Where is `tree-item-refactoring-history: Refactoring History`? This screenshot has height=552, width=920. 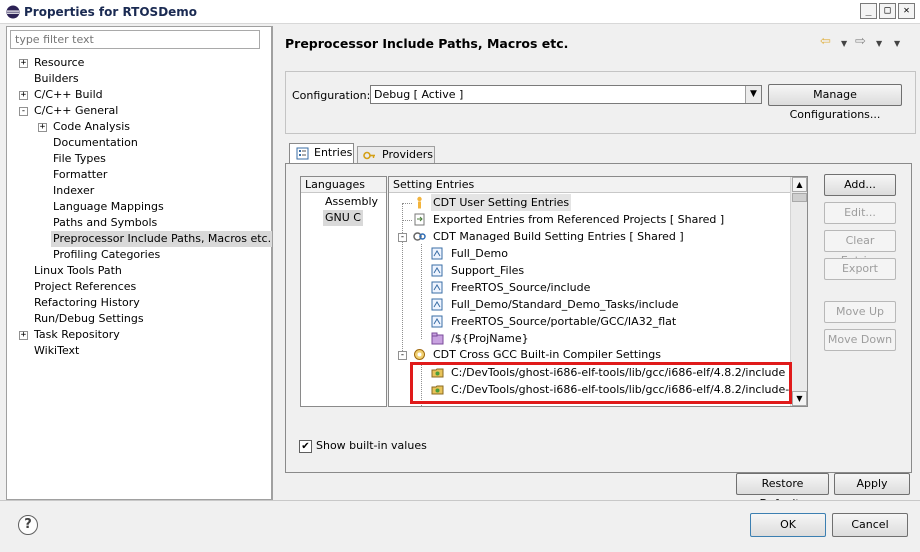 tree-item-refactoring-history: Refactoring History is located at coordinates (87, 303).